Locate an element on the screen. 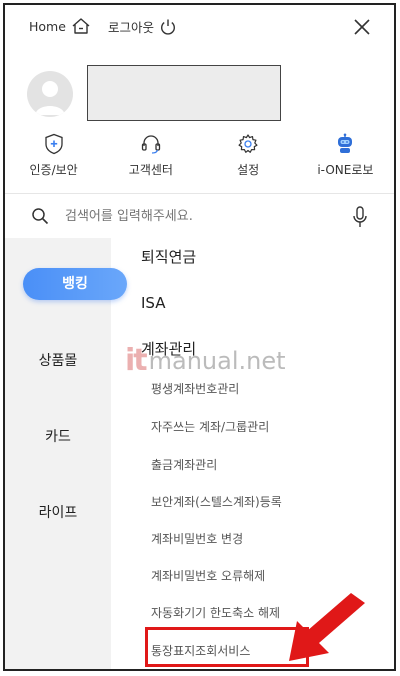  menu-item: 자주쓰는 계좌/그룹관리 is located at coordinates (210, 426).